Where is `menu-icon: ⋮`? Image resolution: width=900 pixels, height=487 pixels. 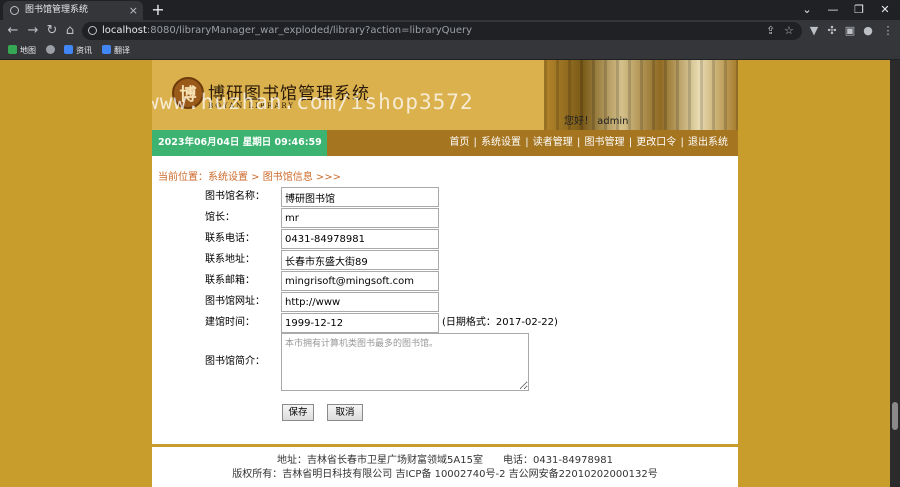
menu-icon: ⋮ is located at coordinates (888, 31).